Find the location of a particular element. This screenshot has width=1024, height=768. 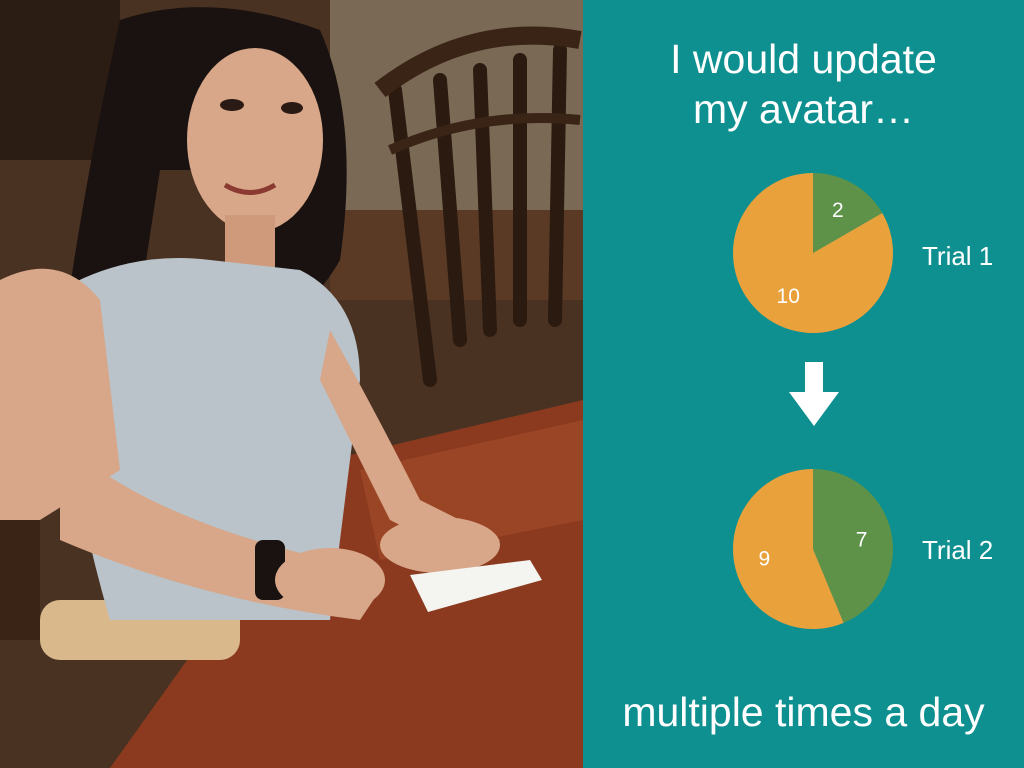

pie-chart-trial-2: 79 is located at coordinates (812, 549).